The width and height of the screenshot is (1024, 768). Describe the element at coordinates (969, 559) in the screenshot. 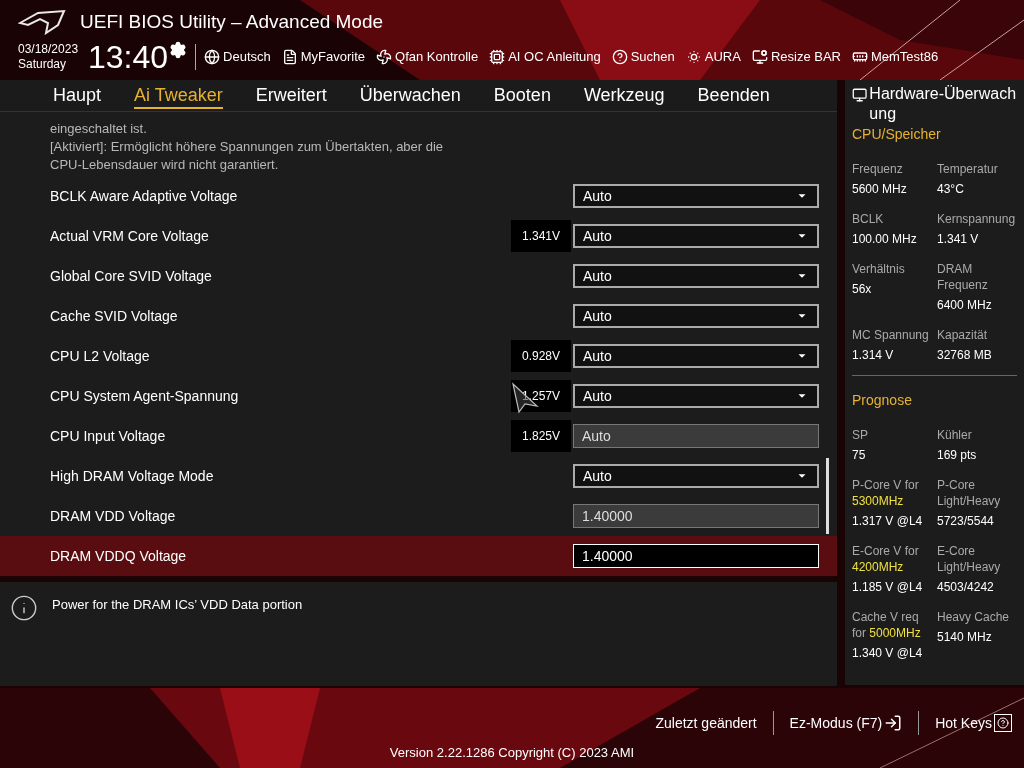

I see `monitor-label: E-Core Light/Heavy` at that location.